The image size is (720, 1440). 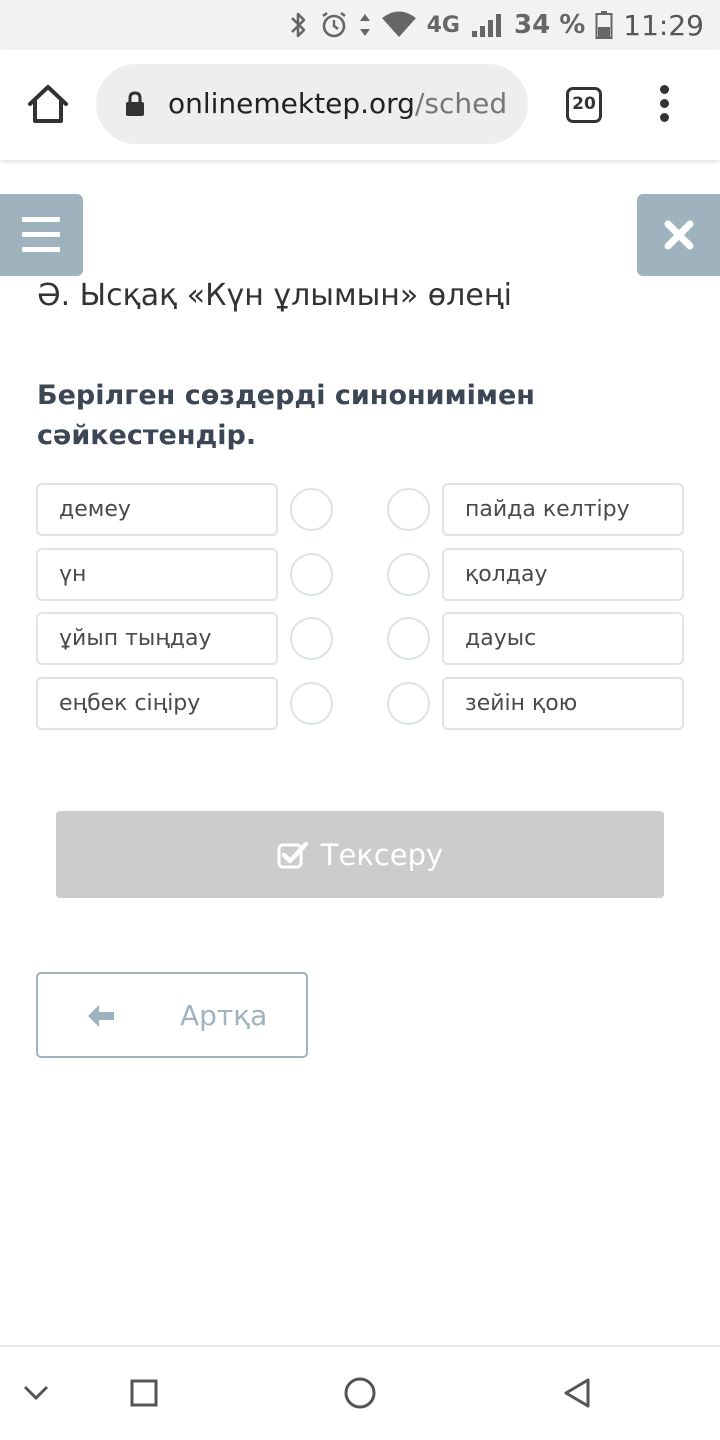 I want to click on alarm-icon, so click(x=333, y=24).